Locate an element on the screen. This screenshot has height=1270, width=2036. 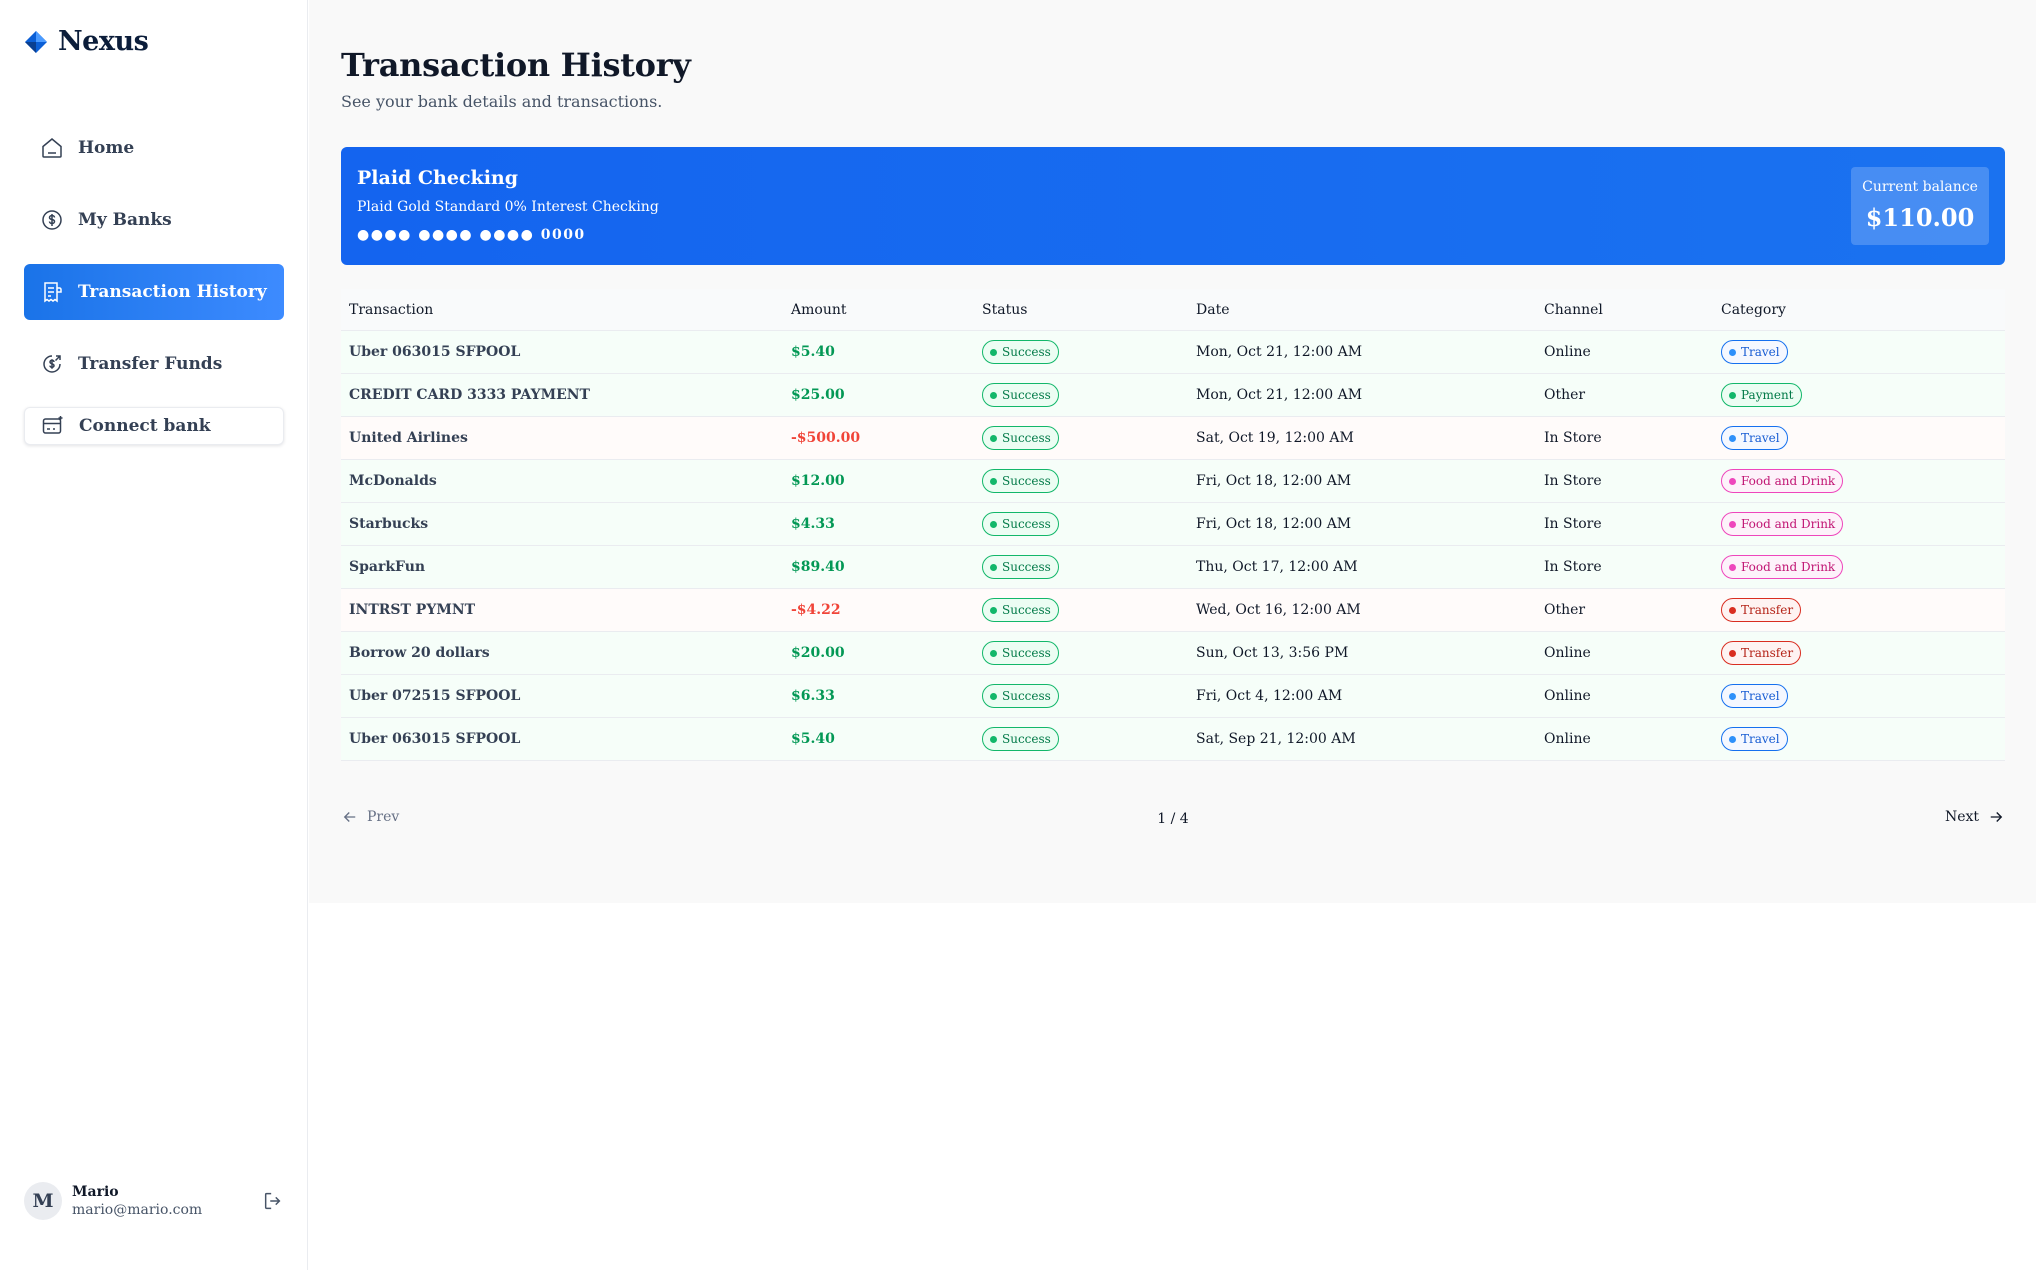
transaction-date: Mon, Oct 21, 12:00 AM is located at coordinates (1279, 395).